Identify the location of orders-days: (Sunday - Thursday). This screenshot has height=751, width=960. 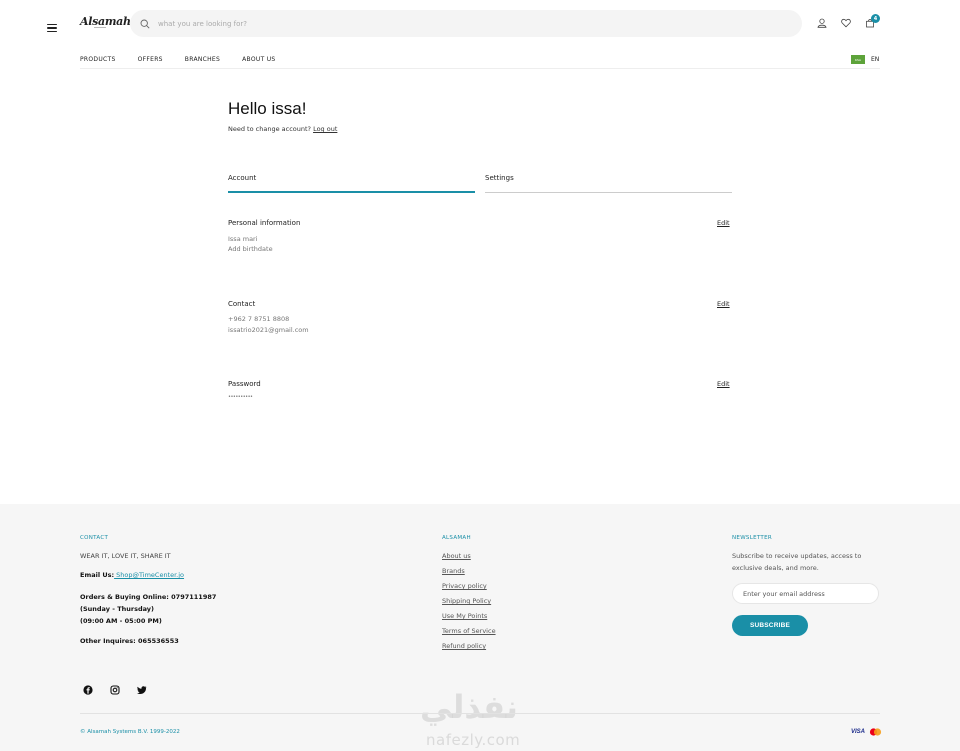
(117, 609).